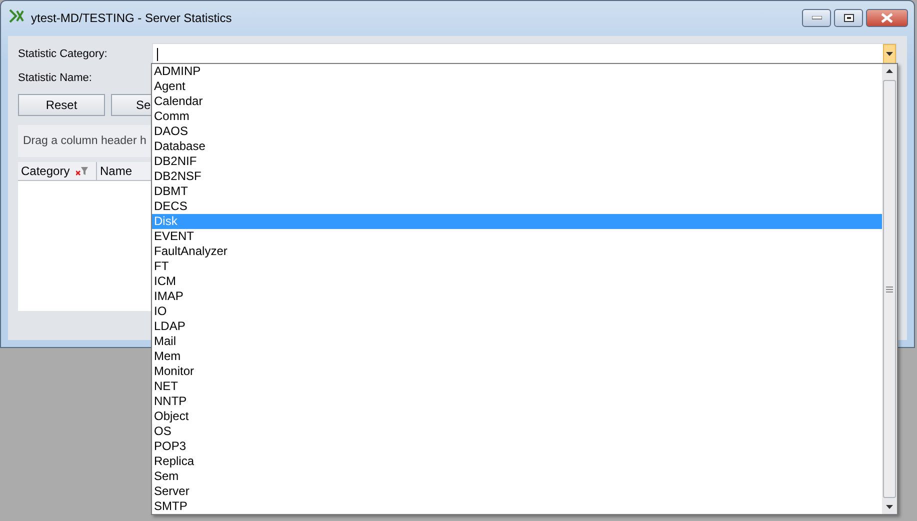 The image size is (917, 521). What do you see at coordinates (84, 141) in the screenshot?
I see `group-hint: Drag a column header h` at bounding box center [84, 141].